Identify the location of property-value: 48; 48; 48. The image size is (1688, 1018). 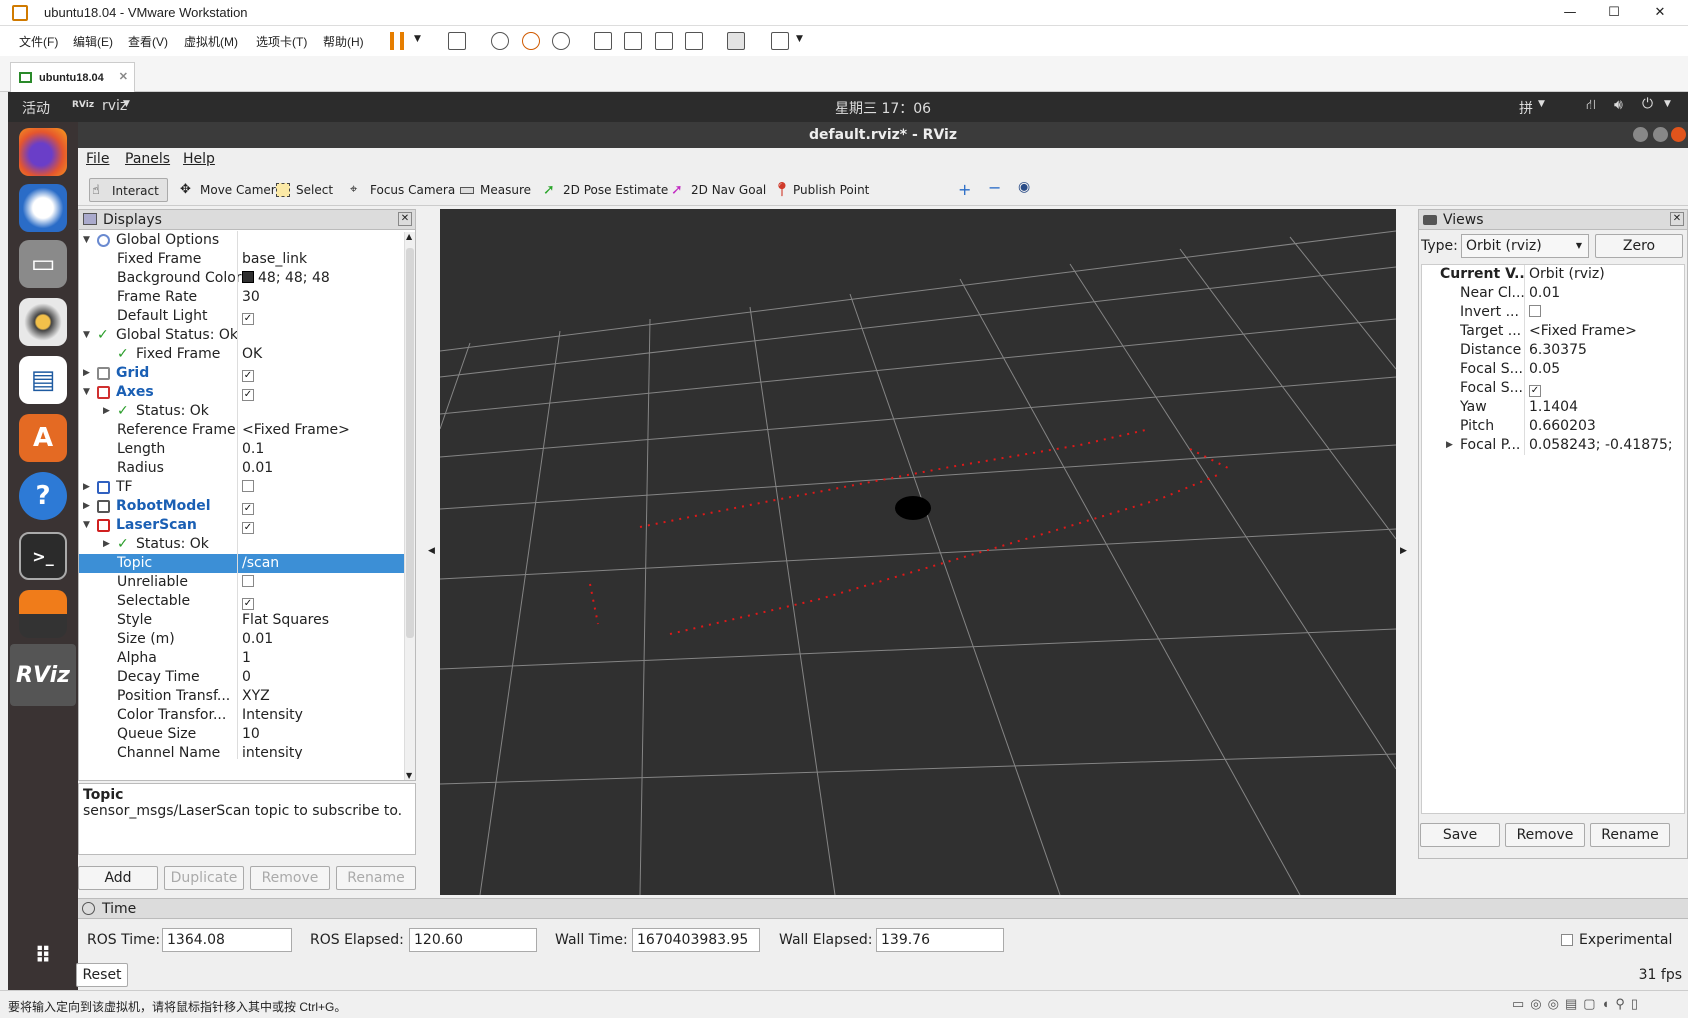
(314, 278).